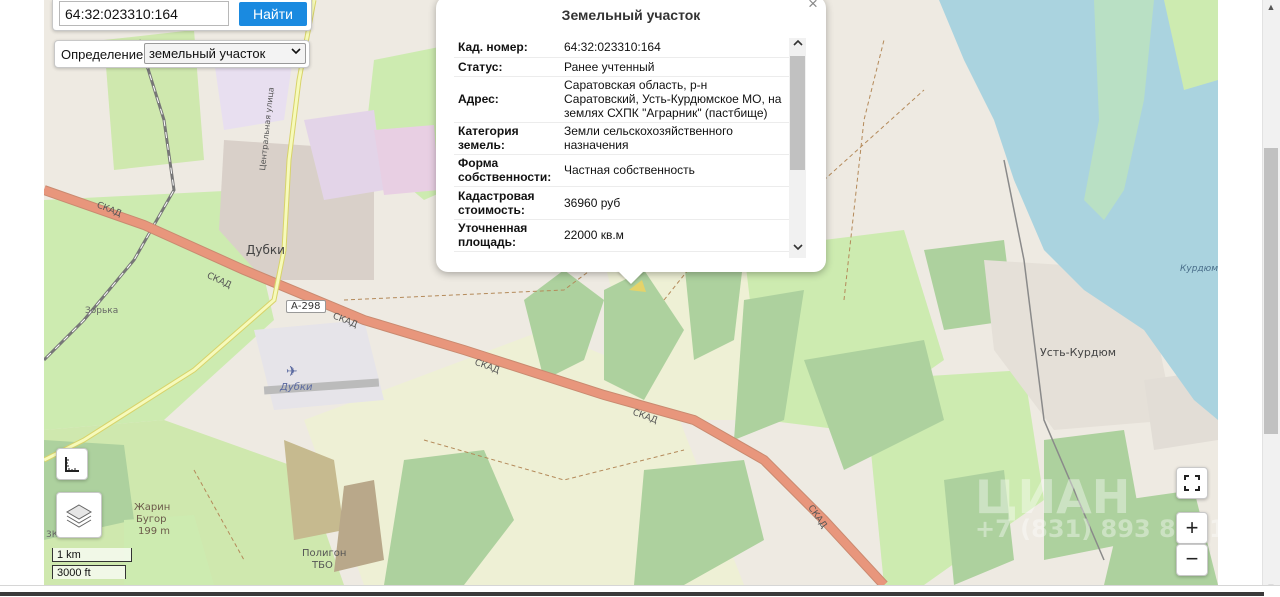  Describe the element at coordinates (151, 519) in the screenshot. I see `map-label-bugor: Бугор` at that location.